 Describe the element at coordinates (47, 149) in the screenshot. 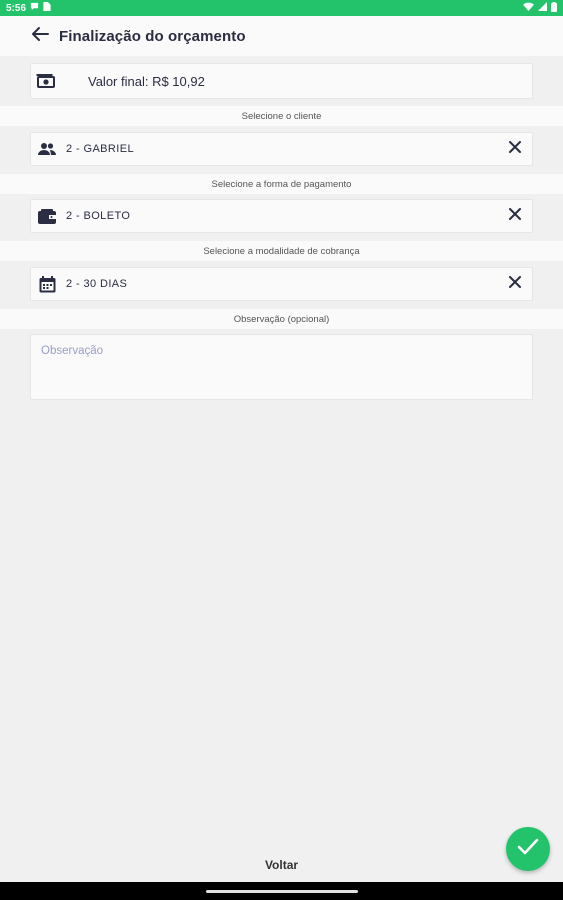

I see `people-icon` at that location.